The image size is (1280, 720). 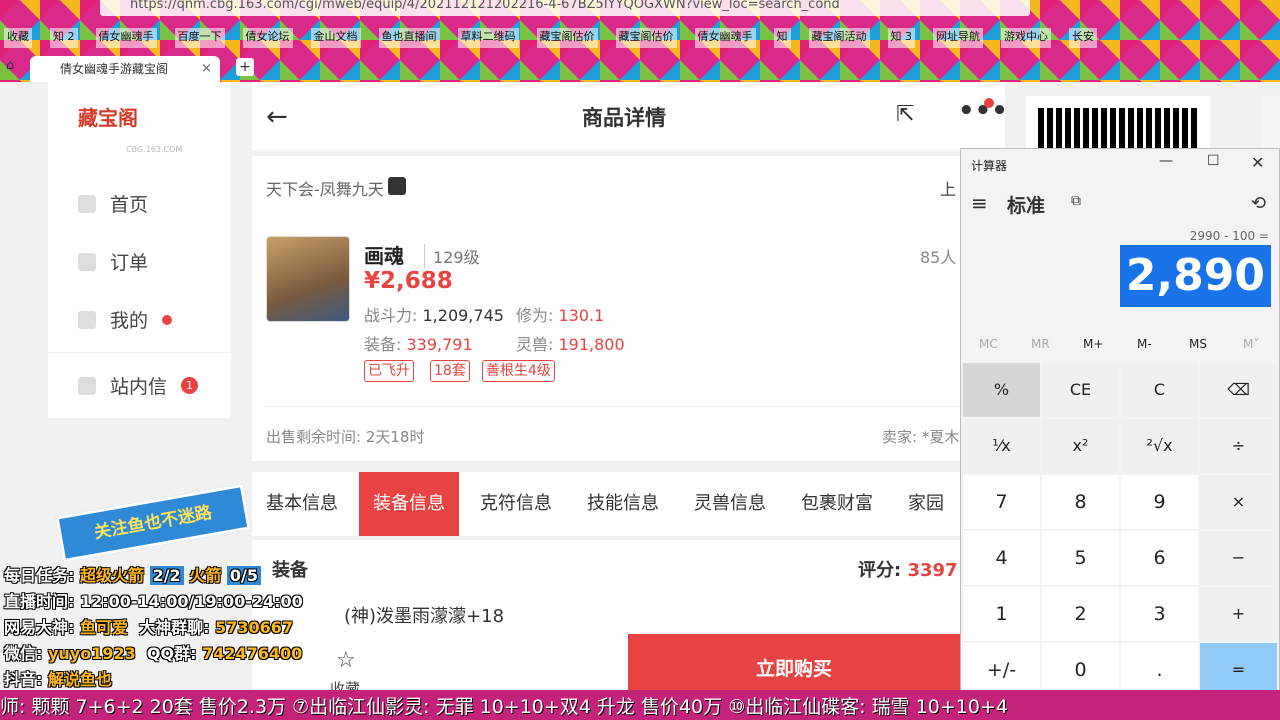 I want to click on percent-button: %, so click(x=1001, y=390).